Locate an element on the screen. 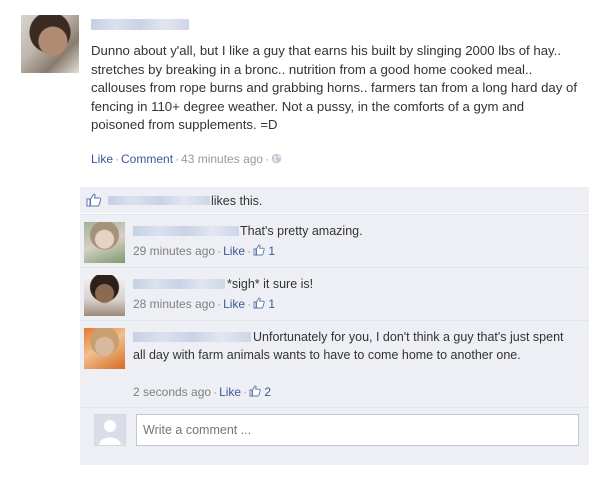  globe-icon is located at coordinates (276, 159).